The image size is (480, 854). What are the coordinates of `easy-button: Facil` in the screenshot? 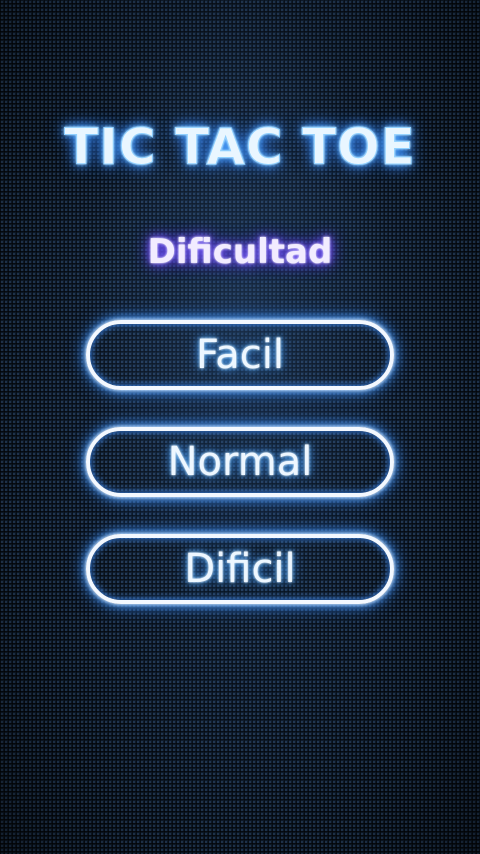 It's located at (240, 355).